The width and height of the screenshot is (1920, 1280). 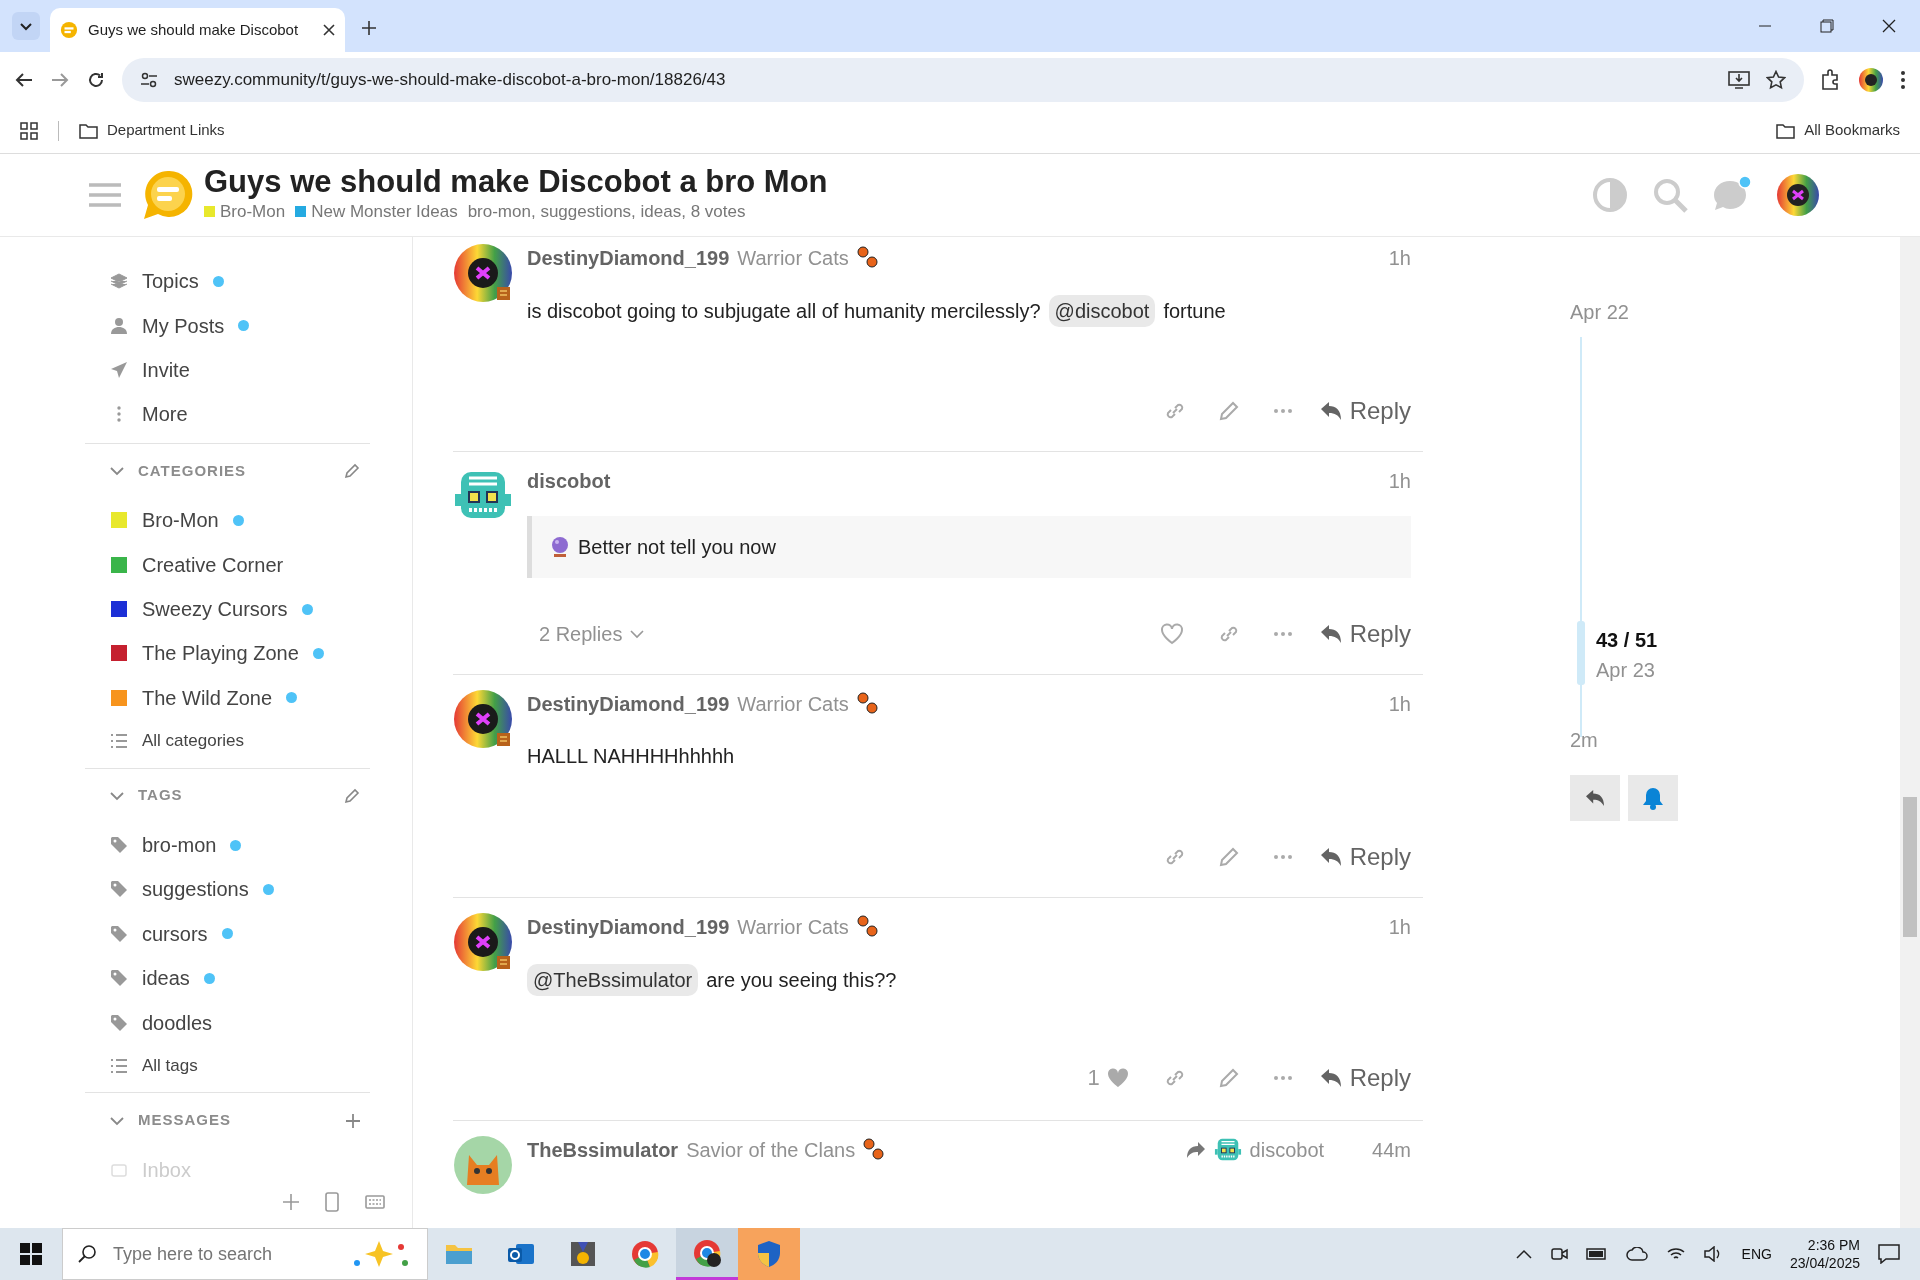 What do you see at coordinates (1756, 1254) in the screenshot?
I see `language-indicator: ENG` at bounding box center [1756, 1254].